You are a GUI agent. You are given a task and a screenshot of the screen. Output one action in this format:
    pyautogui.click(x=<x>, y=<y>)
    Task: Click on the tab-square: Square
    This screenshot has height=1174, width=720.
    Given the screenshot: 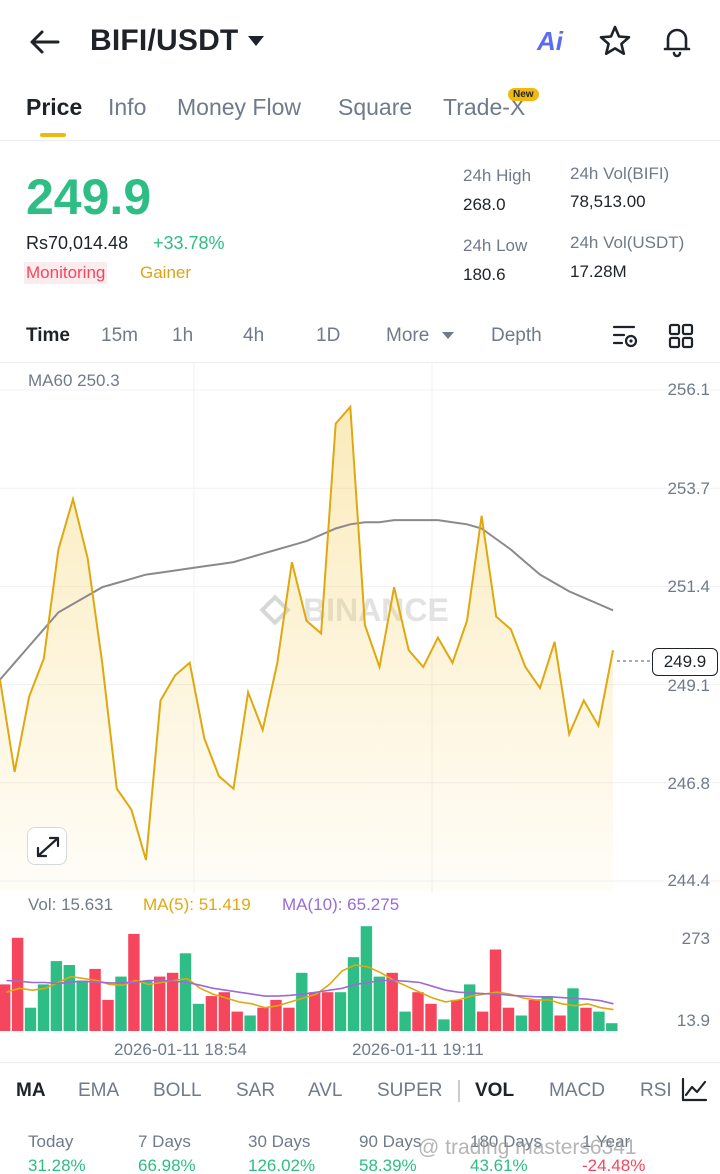 What is the action you would take?
    pyautogui.click(x=375, y=107)
    